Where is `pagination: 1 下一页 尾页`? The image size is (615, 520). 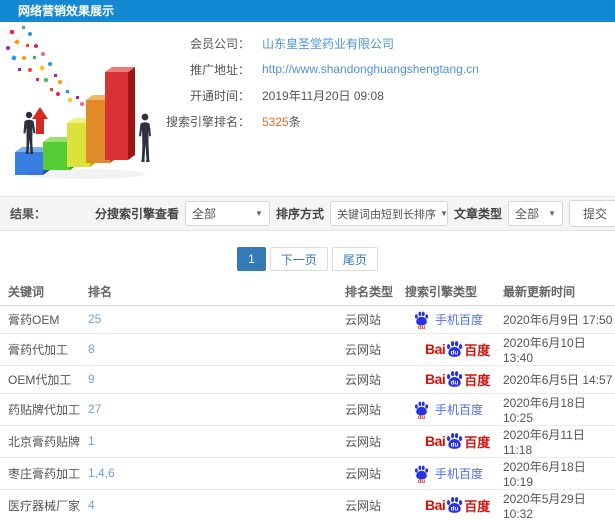
pagination: 1 下一页 尾页 is located at coordinates (307, 259).